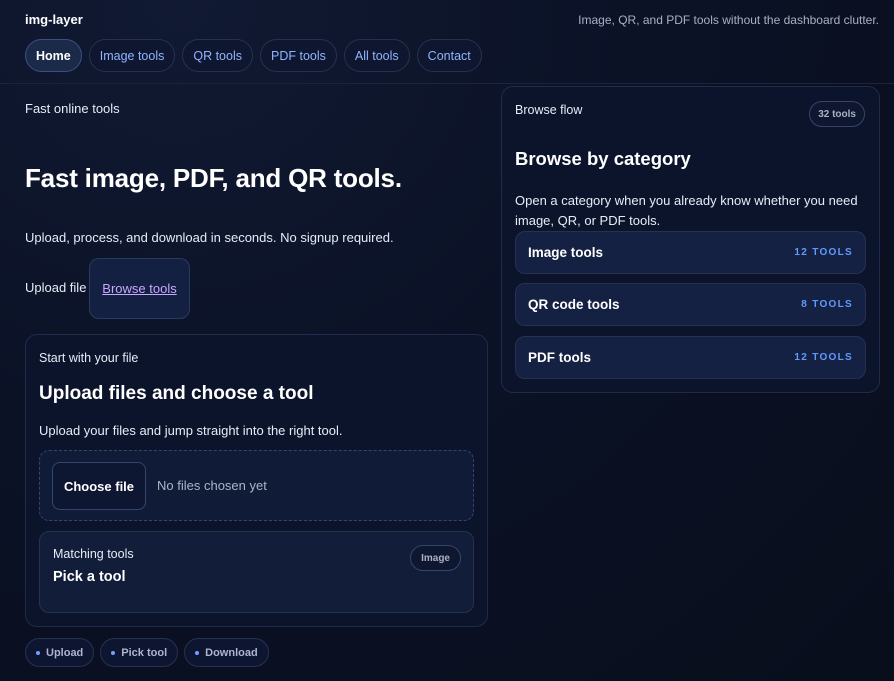 This screenshot has width=894, height=681. Describe the element at coordinates (566, 252) in the screenshot. I see `category-label: Image tools` at that location.